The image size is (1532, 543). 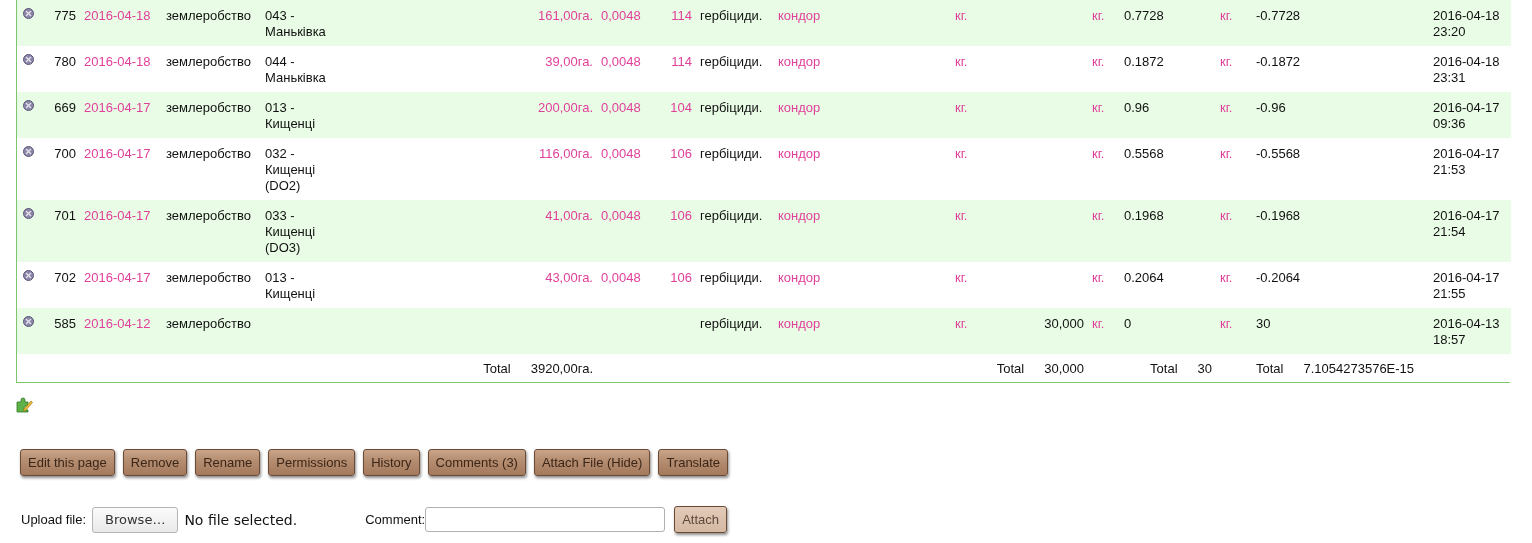 I want to click on action-button: Comments (3), so click(x=476, y=462).